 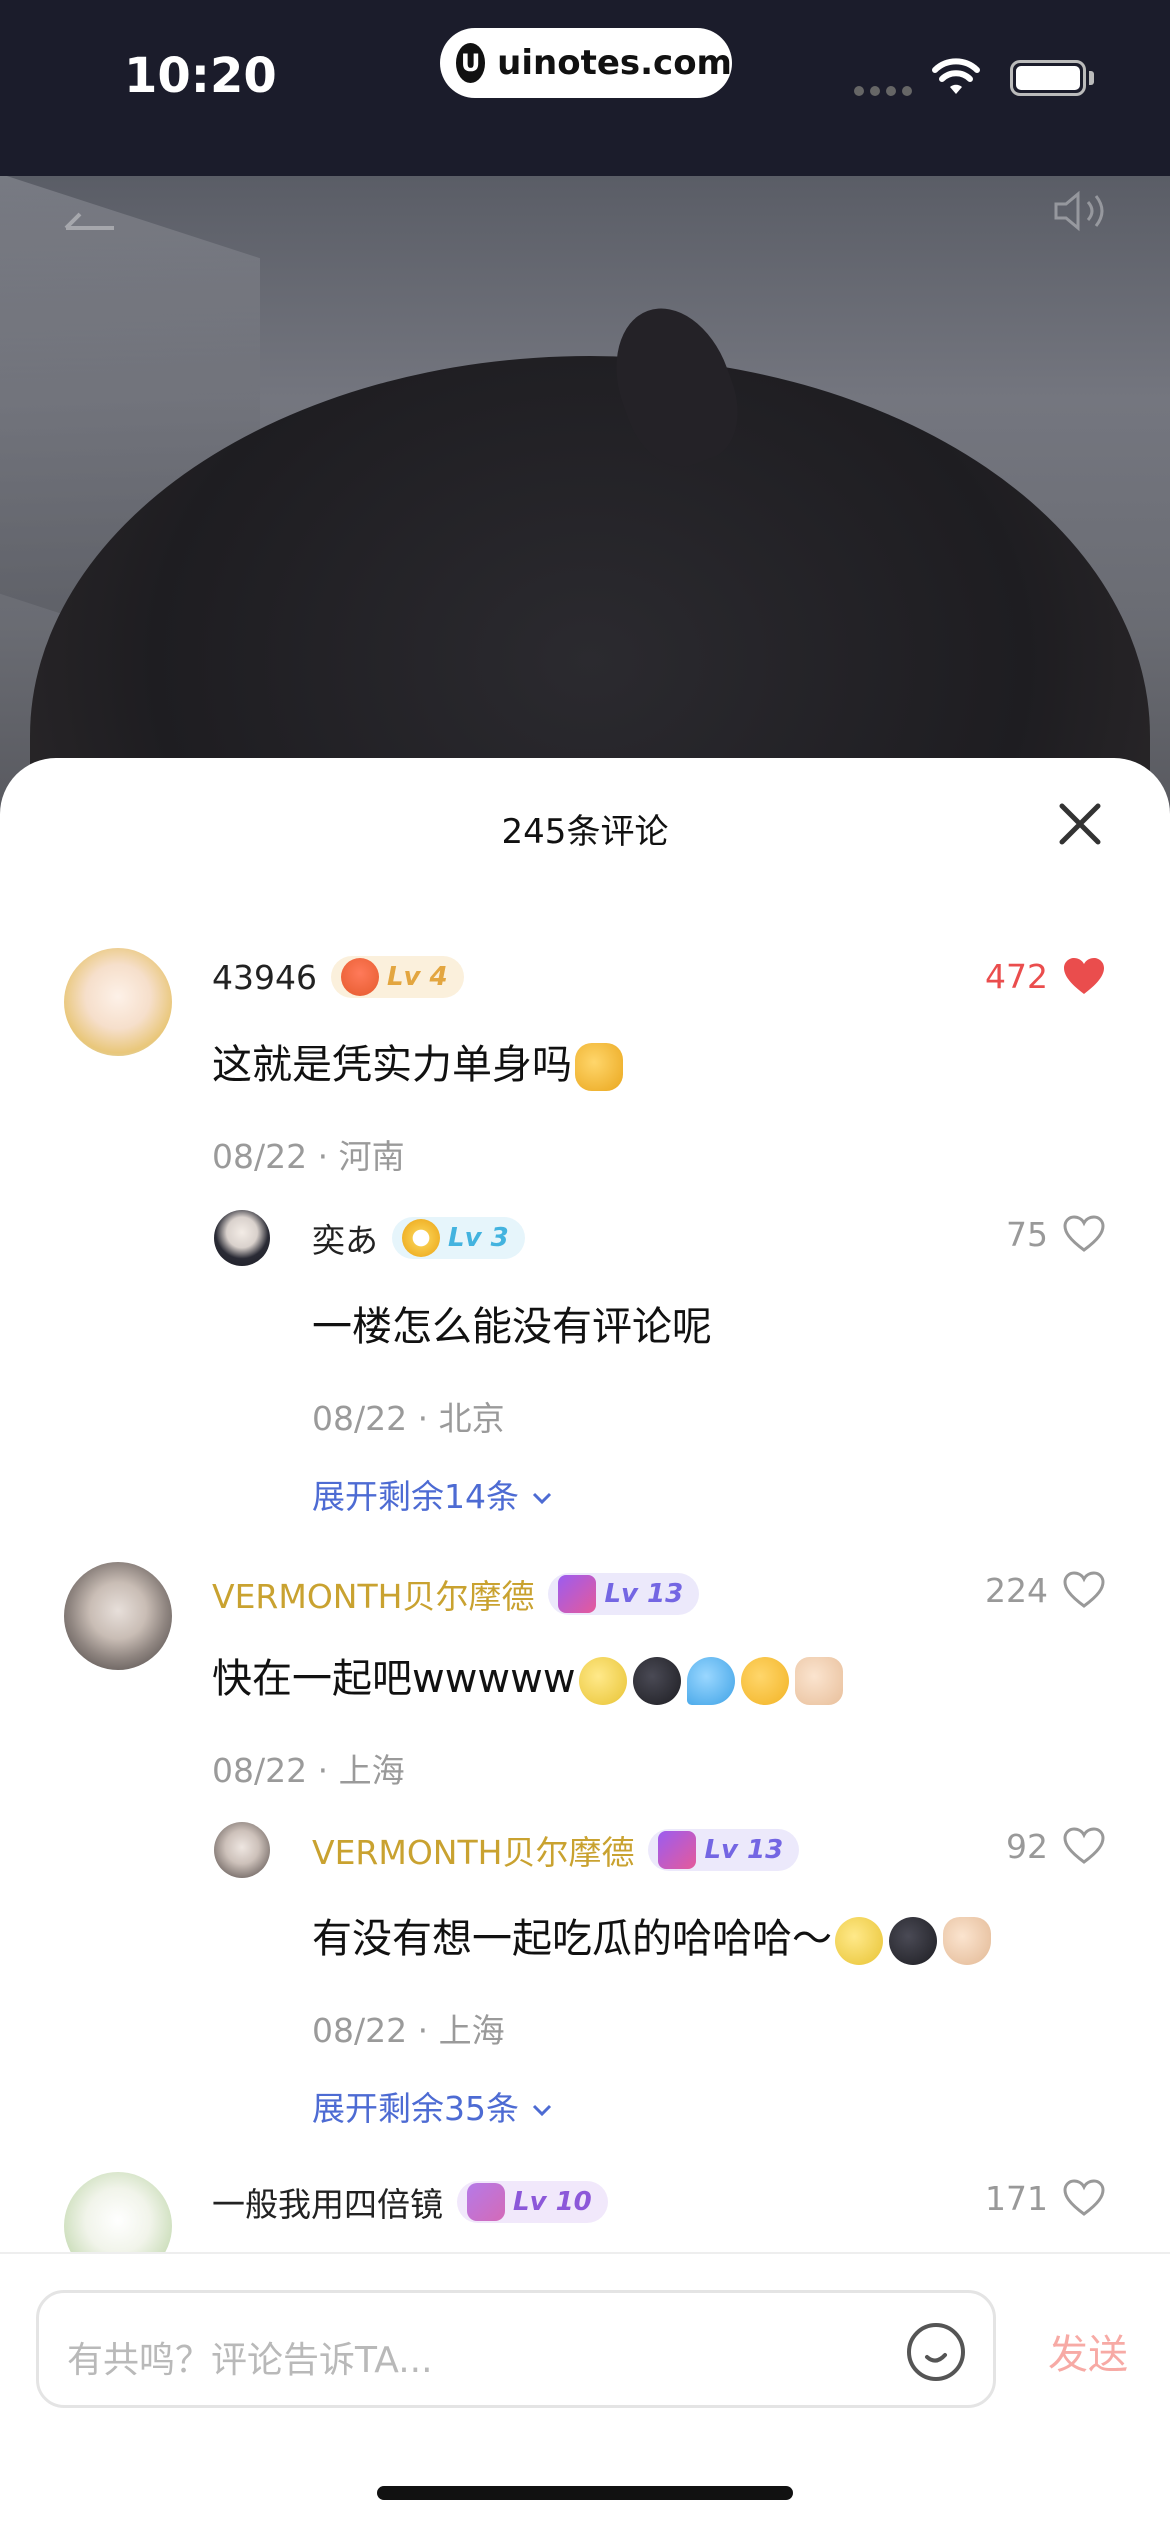 What do you see at coordinates (599, 1067) in the screenshot?
I see `thumbs-up-icon` at bounding box center [599, 1067].